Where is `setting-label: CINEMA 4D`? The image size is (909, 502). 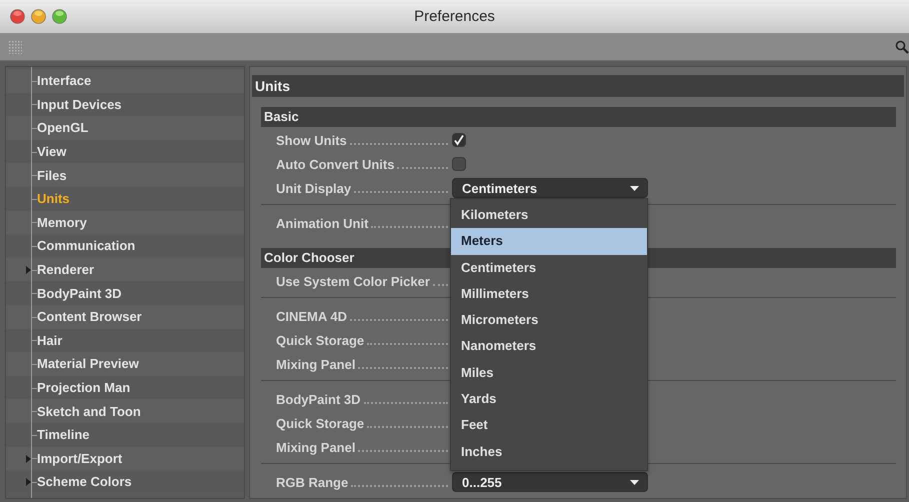
setting-label: CINEMA 4D is located at coordinates (312, 316).